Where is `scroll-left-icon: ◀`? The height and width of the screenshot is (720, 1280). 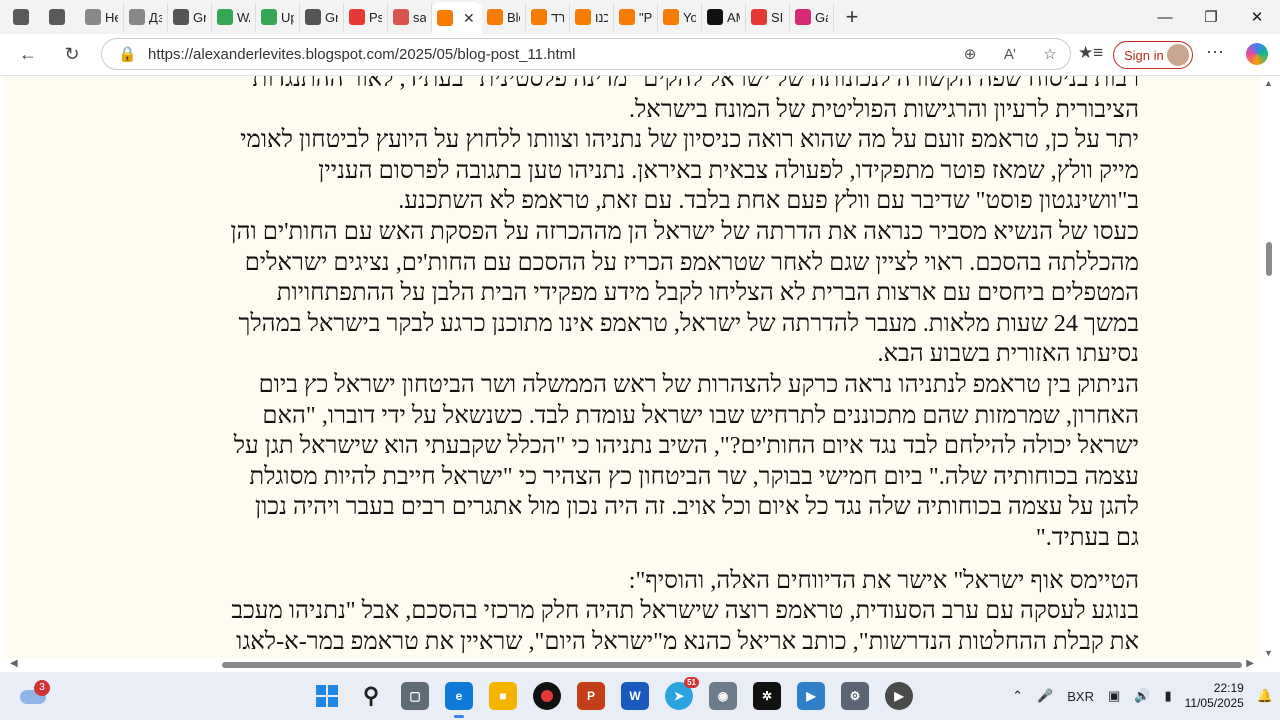 scroll-left-icon: ◀ is located at coordinates (14, 663).